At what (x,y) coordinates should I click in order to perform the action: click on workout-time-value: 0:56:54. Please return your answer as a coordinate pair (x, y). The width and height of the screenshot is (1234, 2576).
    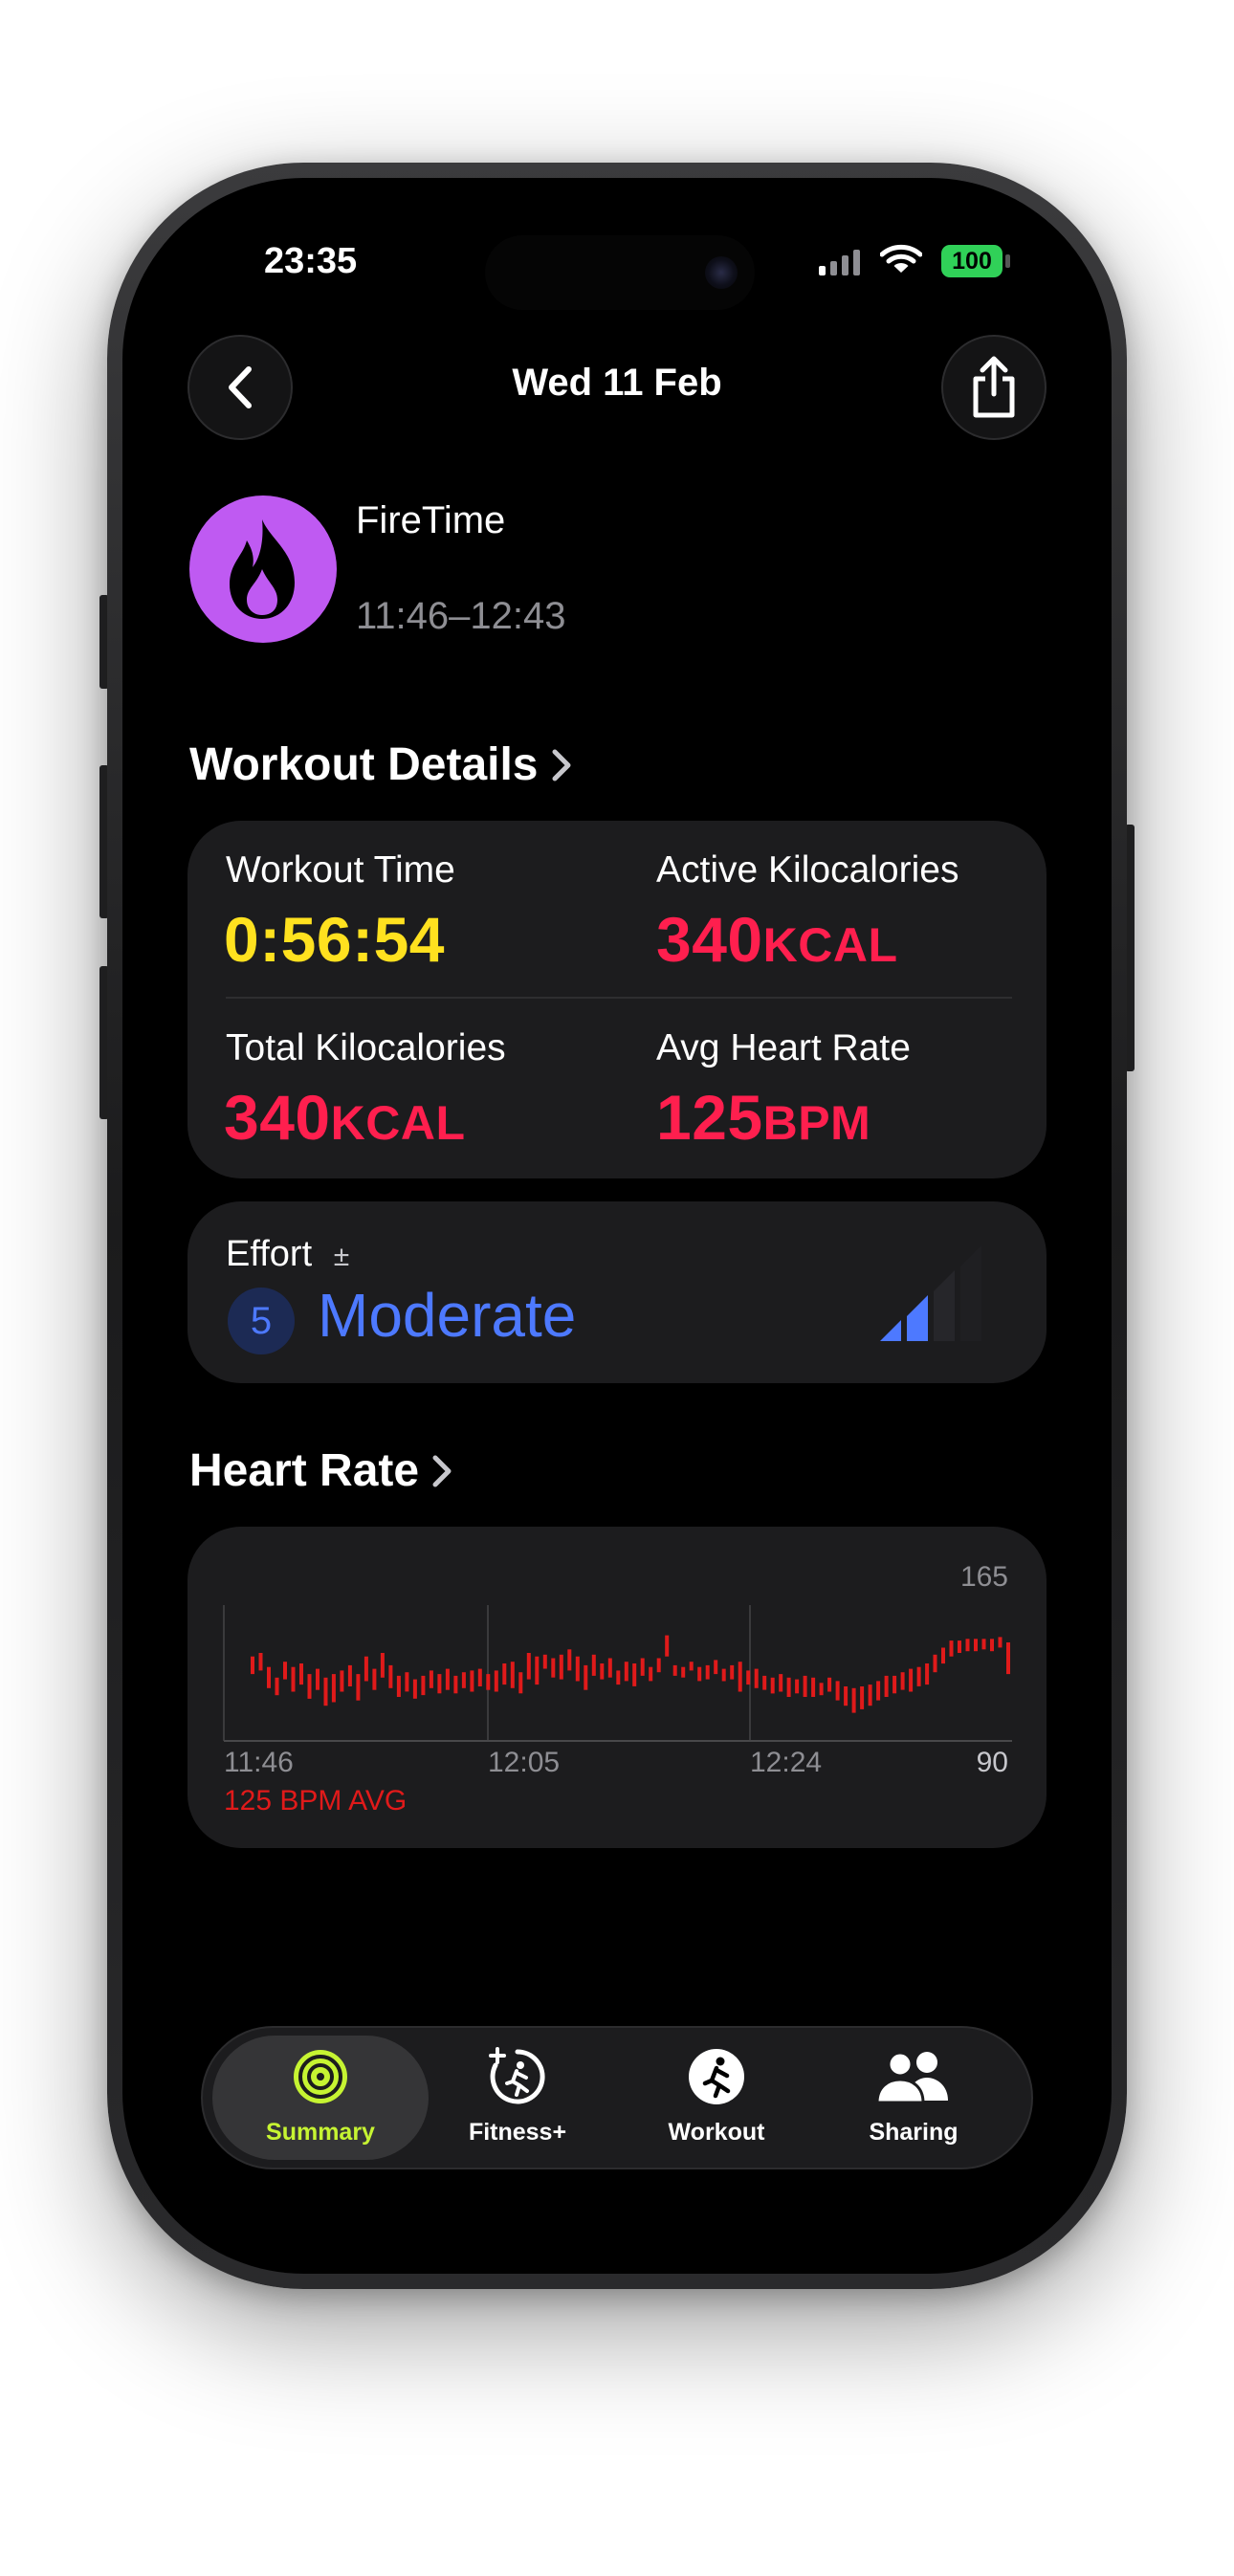
    Looking at the image, I should click on (334, 939).